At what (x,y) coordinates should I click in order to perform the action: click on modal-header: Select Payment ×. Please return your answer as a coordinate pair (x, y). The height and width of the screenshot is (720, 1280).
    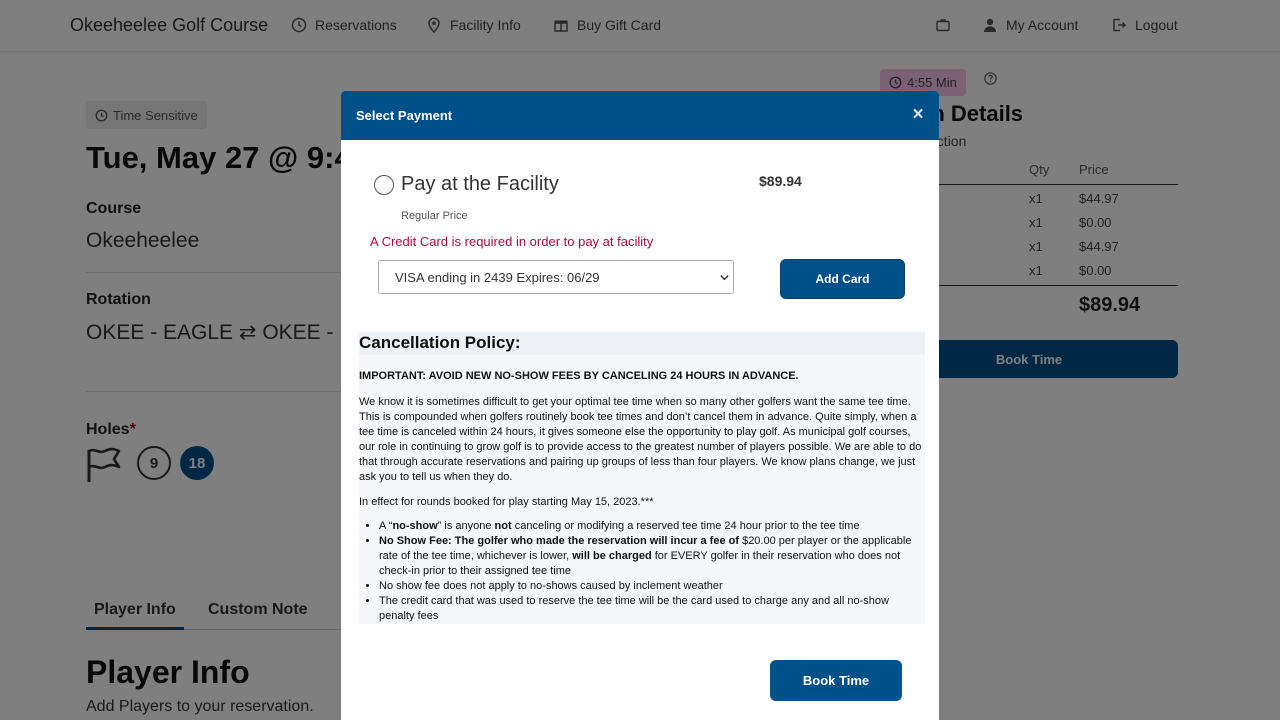
    Looking at the image, I should click on (640, 115).